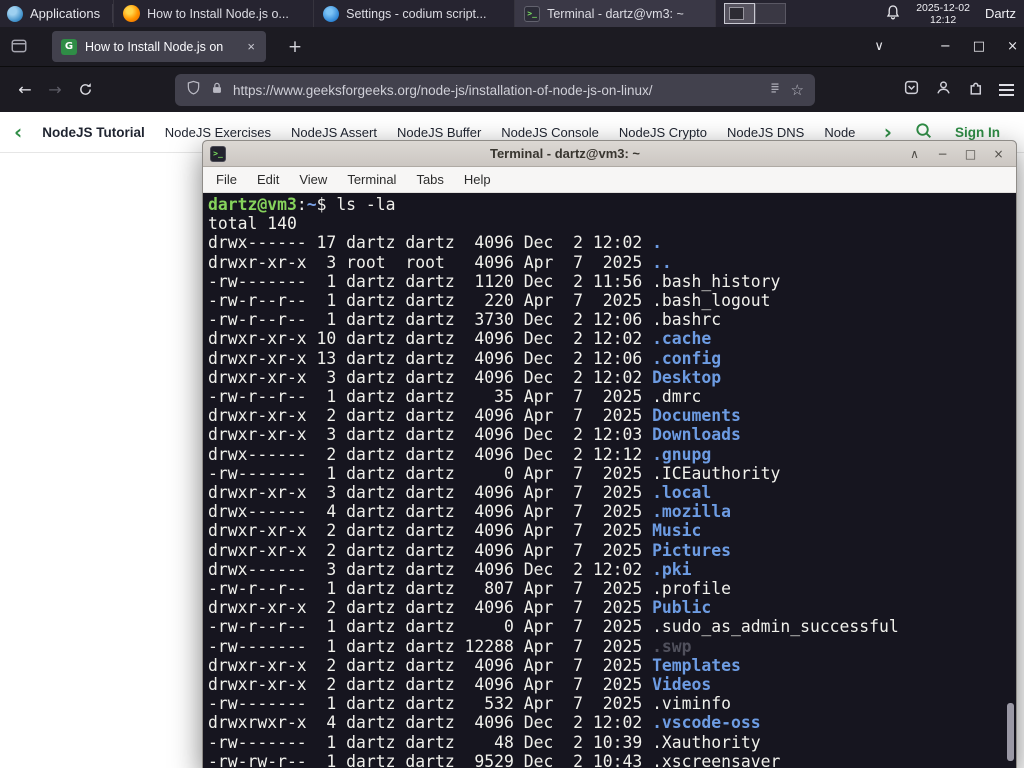  I want to click on file-name: .vscode-oss, so click(706, 723).